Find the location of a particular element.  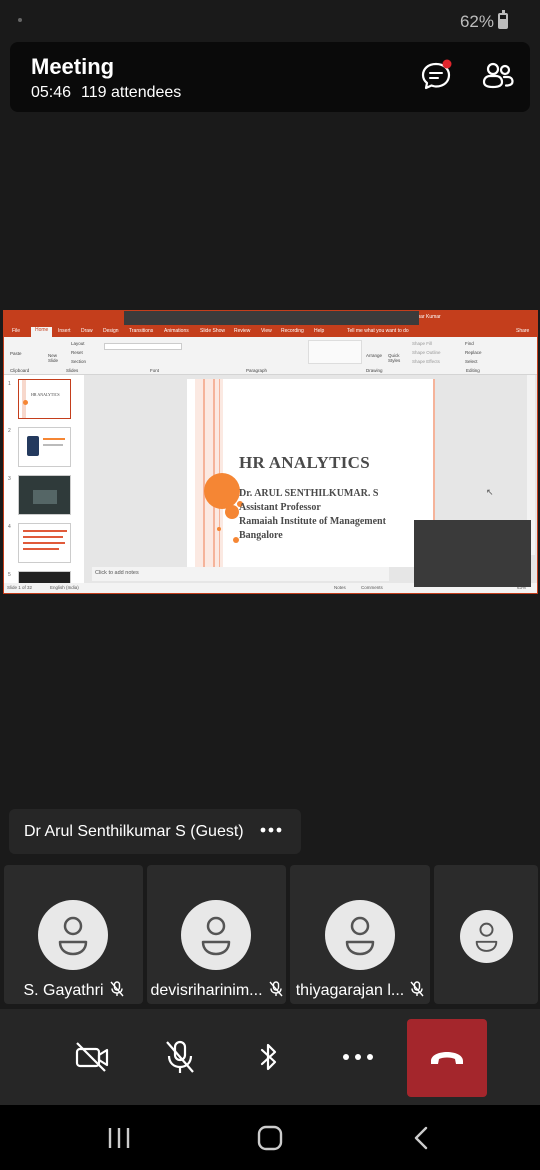

ppt-font-box is located at coordinates (143, 346).